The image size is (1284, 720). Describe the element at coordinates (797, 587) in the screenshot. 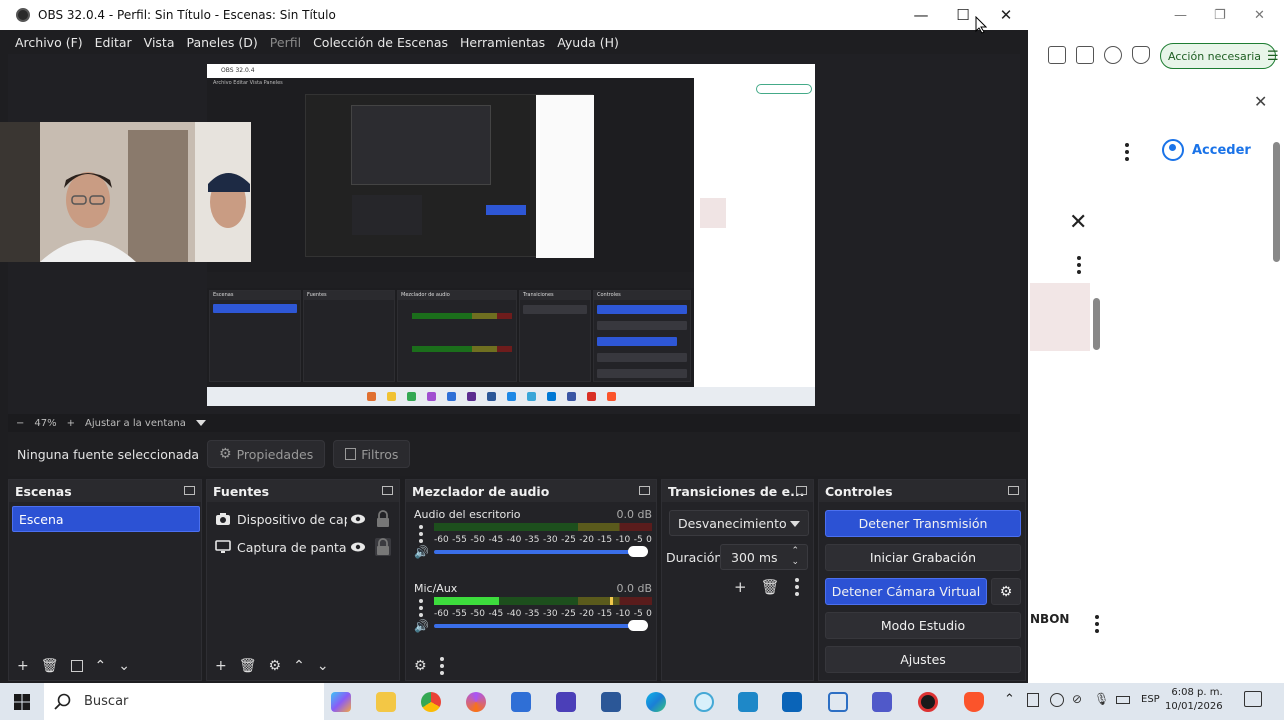

I see `transition-options-icon` at that location.